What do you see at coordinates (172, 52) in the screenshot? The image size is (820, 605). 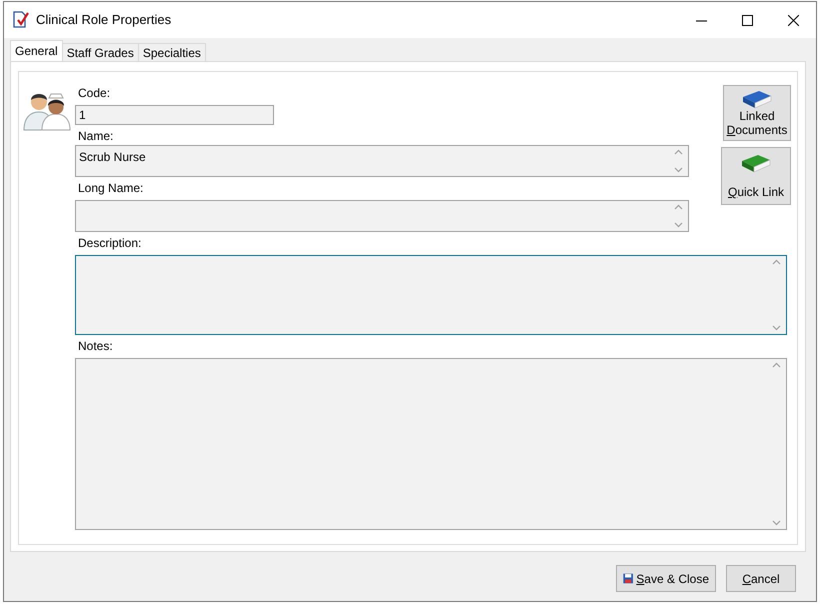 I see `tab: Specialties` at bounding box center [172, 52].